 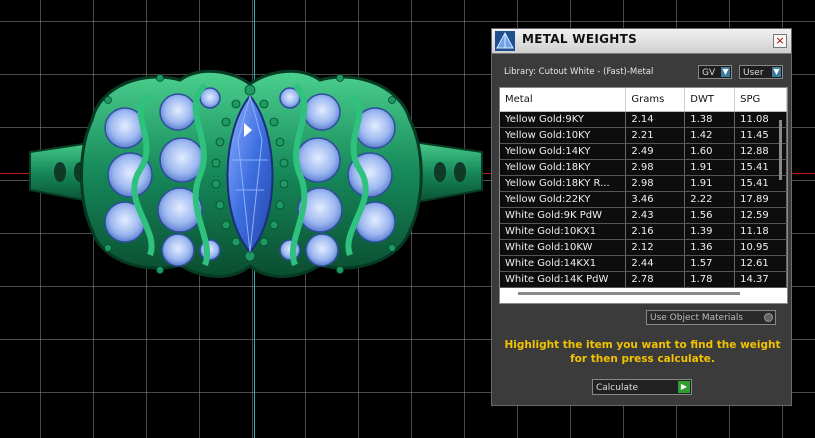 What do you see at coordinates (780, 41) in the screenshot?
I see `close-icon: ×` at bounding box center [780, 41].